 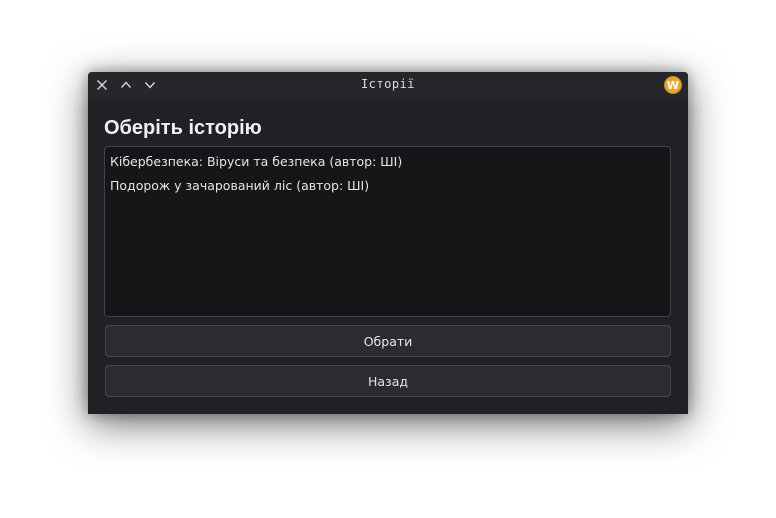 What do you see at coordinates (388, 341) in the screenshot?
I see `select-button: Обрати` at bounding box center [388, 341].